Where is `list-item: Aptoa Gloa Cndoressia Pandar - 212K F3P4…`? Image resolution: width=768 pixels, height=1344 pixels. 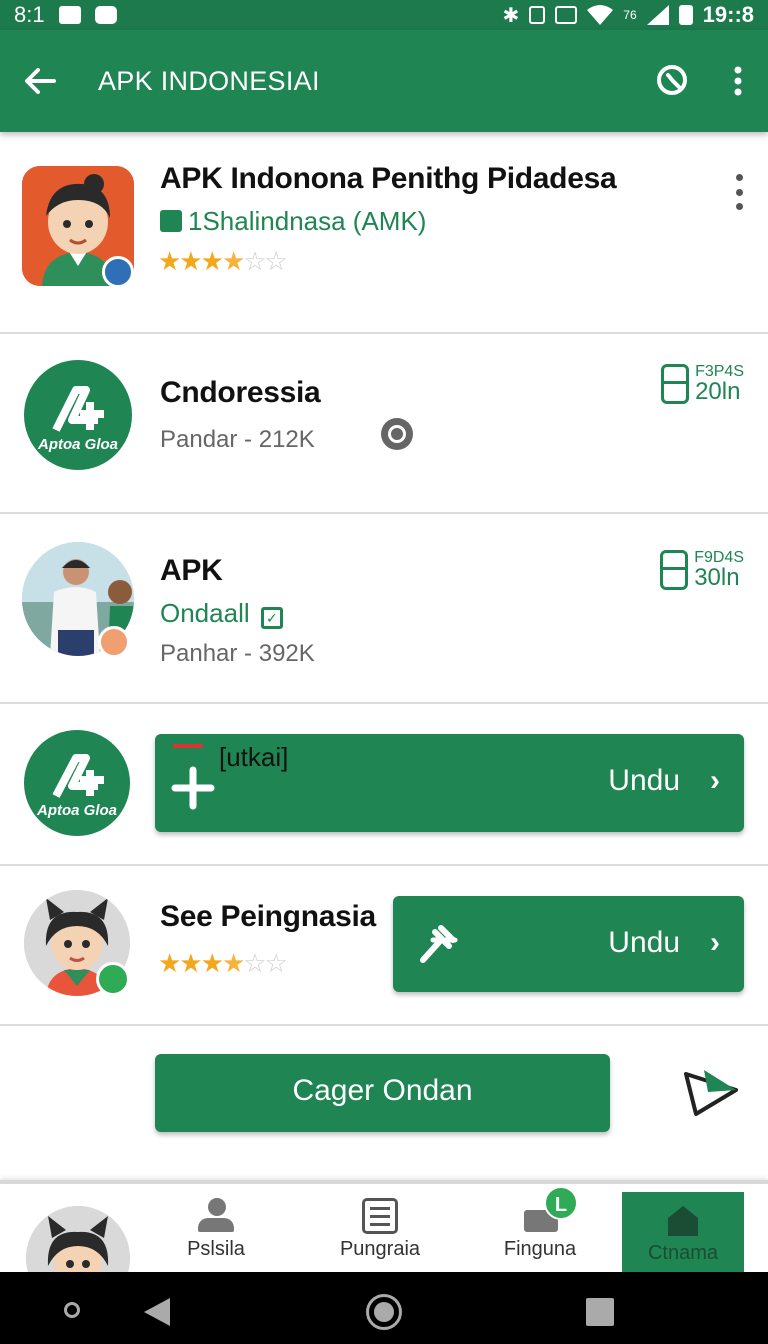 list-item: Aptoa Gloa Cndoressia Pandar - 212K F3P4… is located at coordinates (384, 424).